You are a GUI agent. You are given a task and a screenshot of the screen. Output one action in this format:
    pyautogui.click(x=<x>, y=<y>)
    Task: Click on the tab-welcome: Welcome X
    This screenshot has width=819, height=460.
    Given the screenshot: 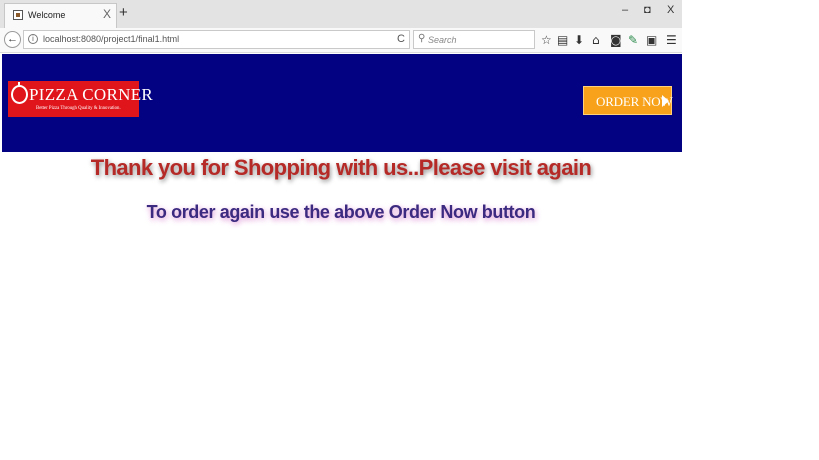 What is the action you would take?
    pyautogui.click(x=60, y=15)
    